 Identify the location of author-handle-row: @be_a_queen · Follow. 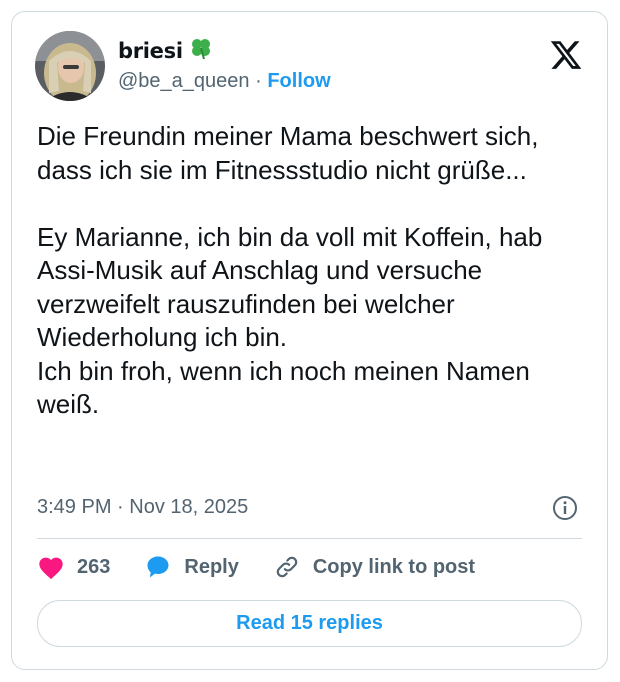
(224, 81).